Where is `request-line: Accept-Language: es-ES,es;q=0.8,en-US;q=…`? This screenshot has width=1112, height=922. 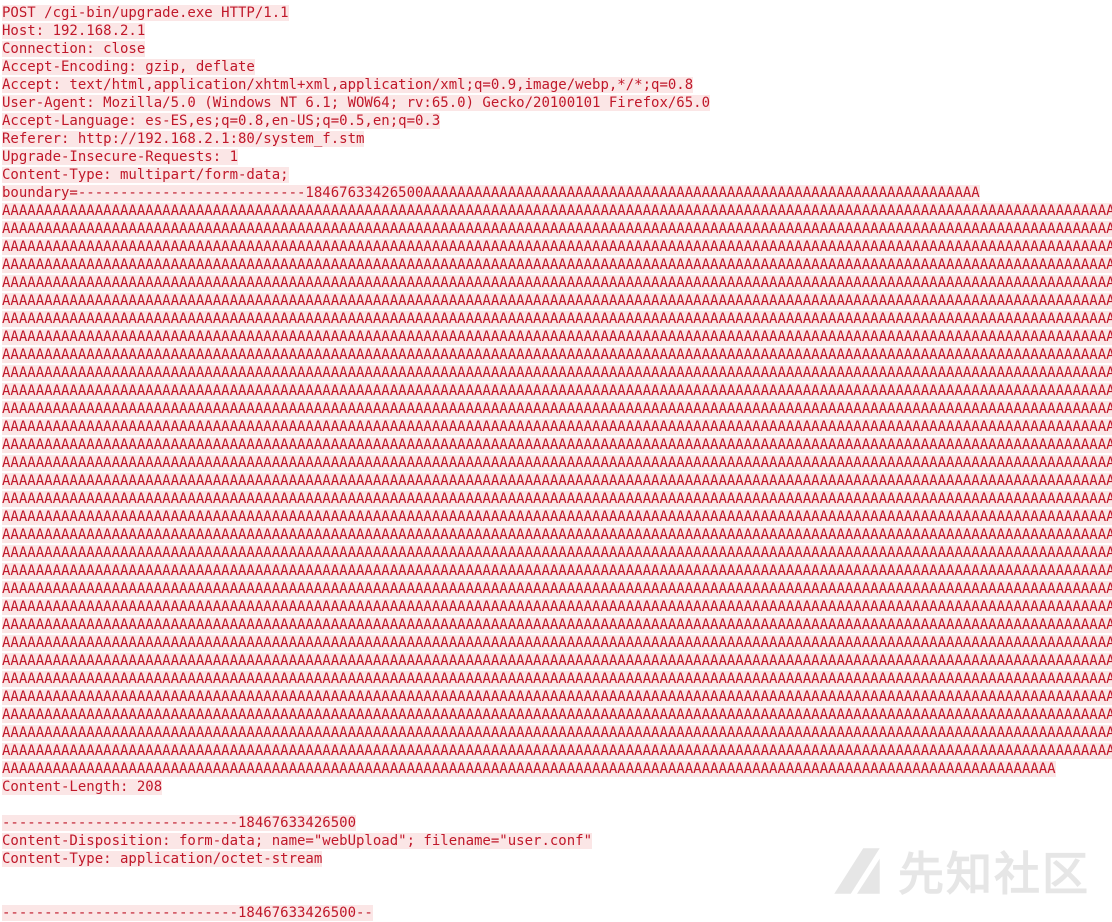
request-line: Accept-Language: es-ES,es;q=0.8,en-US;q=… is located at coordinates (555, 121).